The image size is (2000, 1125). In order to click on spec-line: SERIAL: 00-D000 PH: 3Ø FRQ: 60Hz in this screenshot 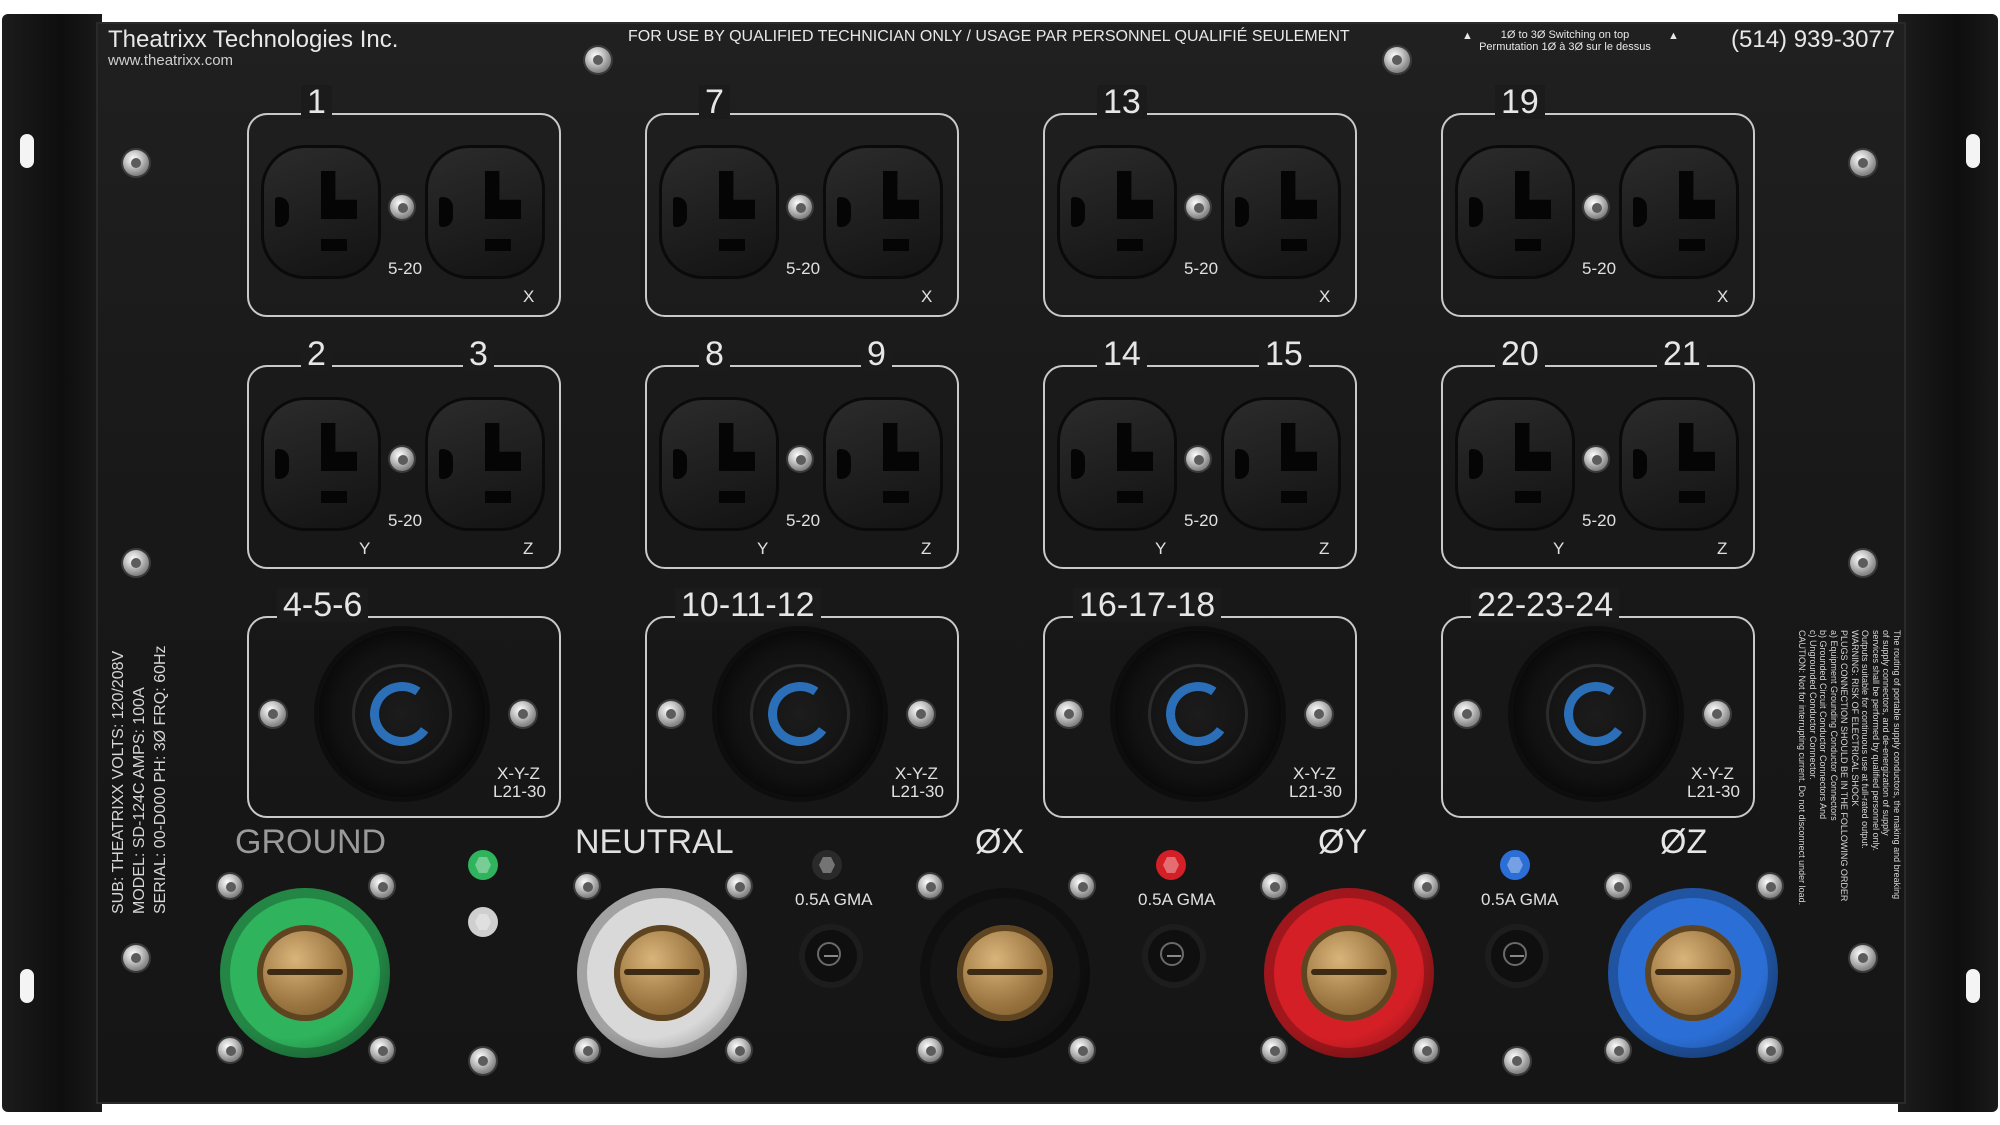, I will do `click(160, 779)`.